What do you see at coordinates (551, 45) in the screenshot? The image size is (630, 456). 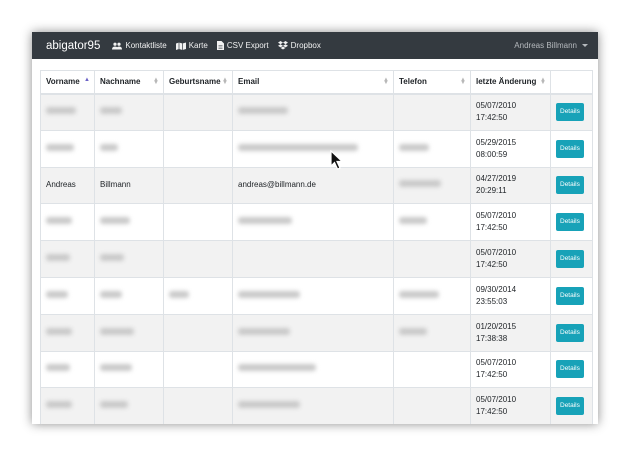 I see `user-menu: Andreas Billmann` at bounding box center [551, 45].